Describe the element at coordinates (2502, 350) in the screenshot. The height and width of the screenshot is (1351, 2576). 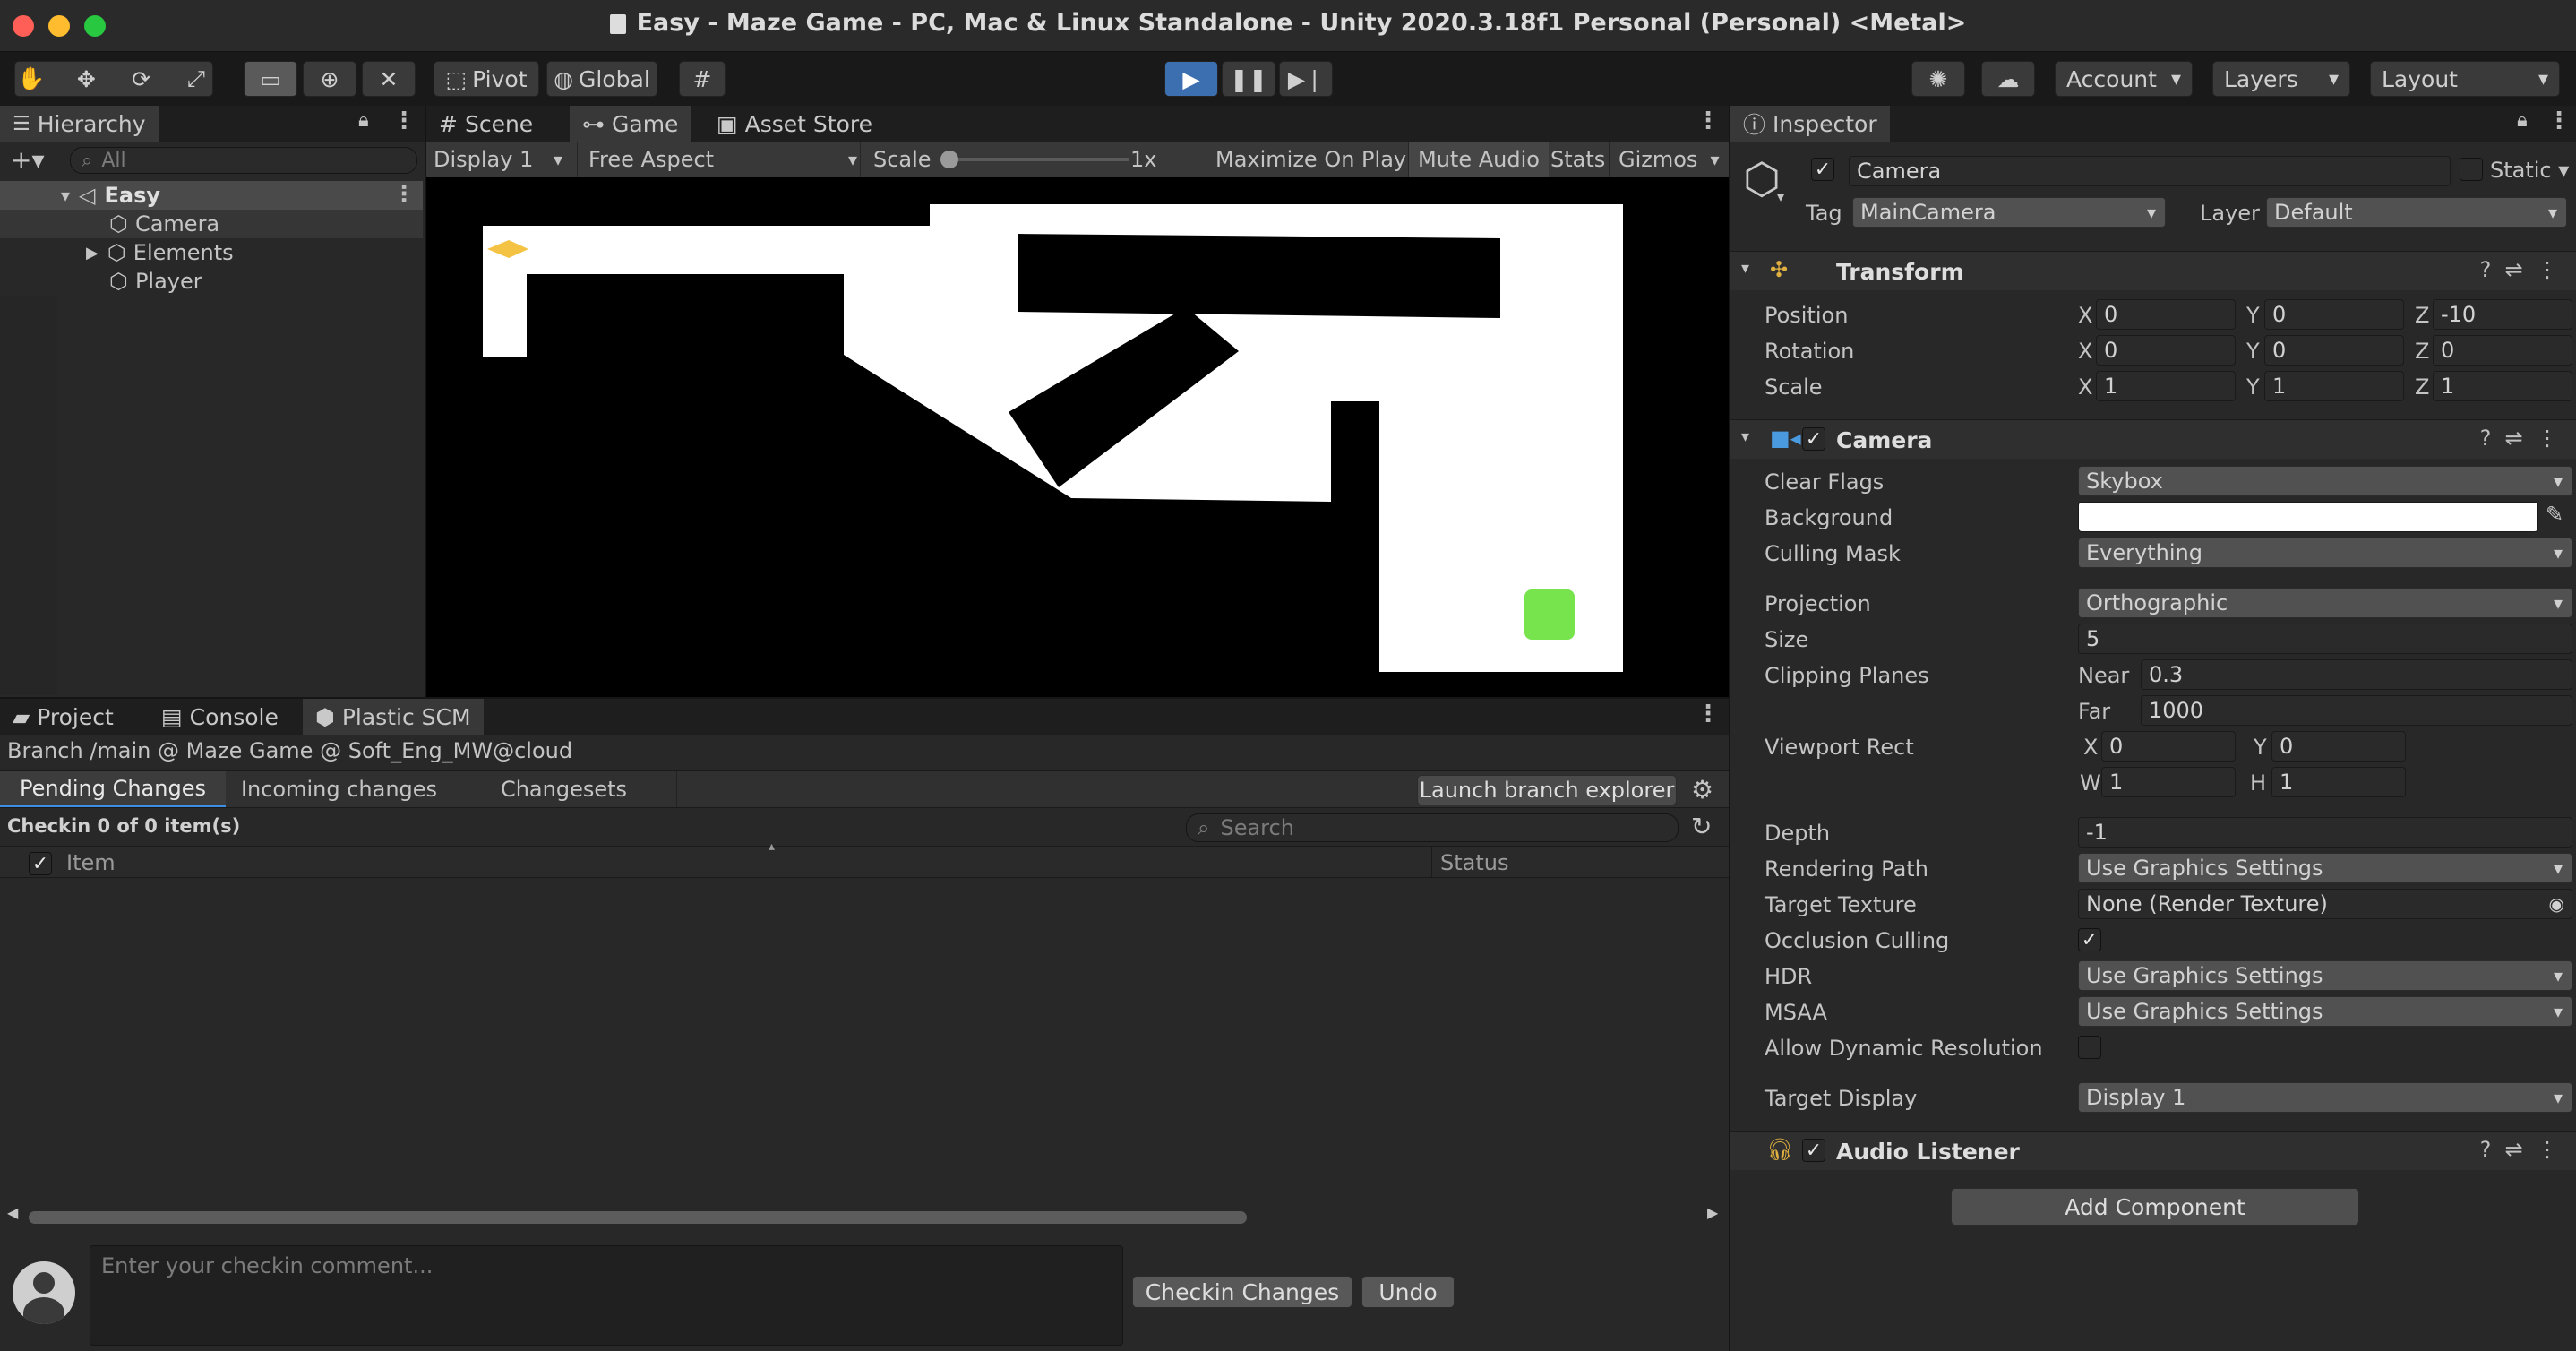
I see `rotation-z-field: 0` at that location.